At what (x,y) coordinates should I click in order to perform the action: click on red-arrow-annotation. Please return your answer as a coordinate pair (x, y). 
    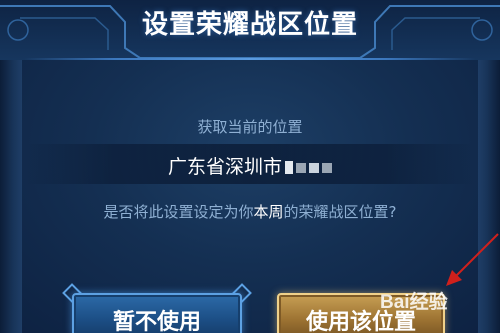
    Looking at the image, I should click on (472, 259).